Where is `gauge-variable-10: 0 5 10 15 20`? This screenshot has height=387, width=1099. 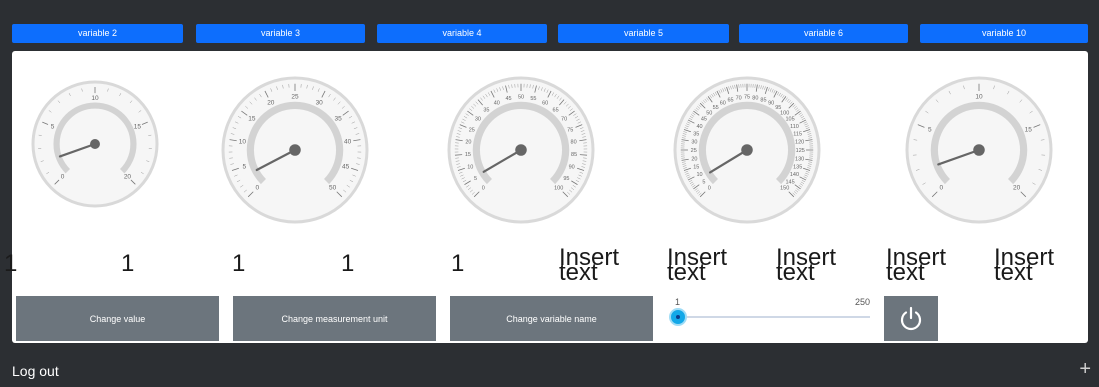 gauge-variable-10: 0 5 10 15 20 is located at coordinates (979, 150).